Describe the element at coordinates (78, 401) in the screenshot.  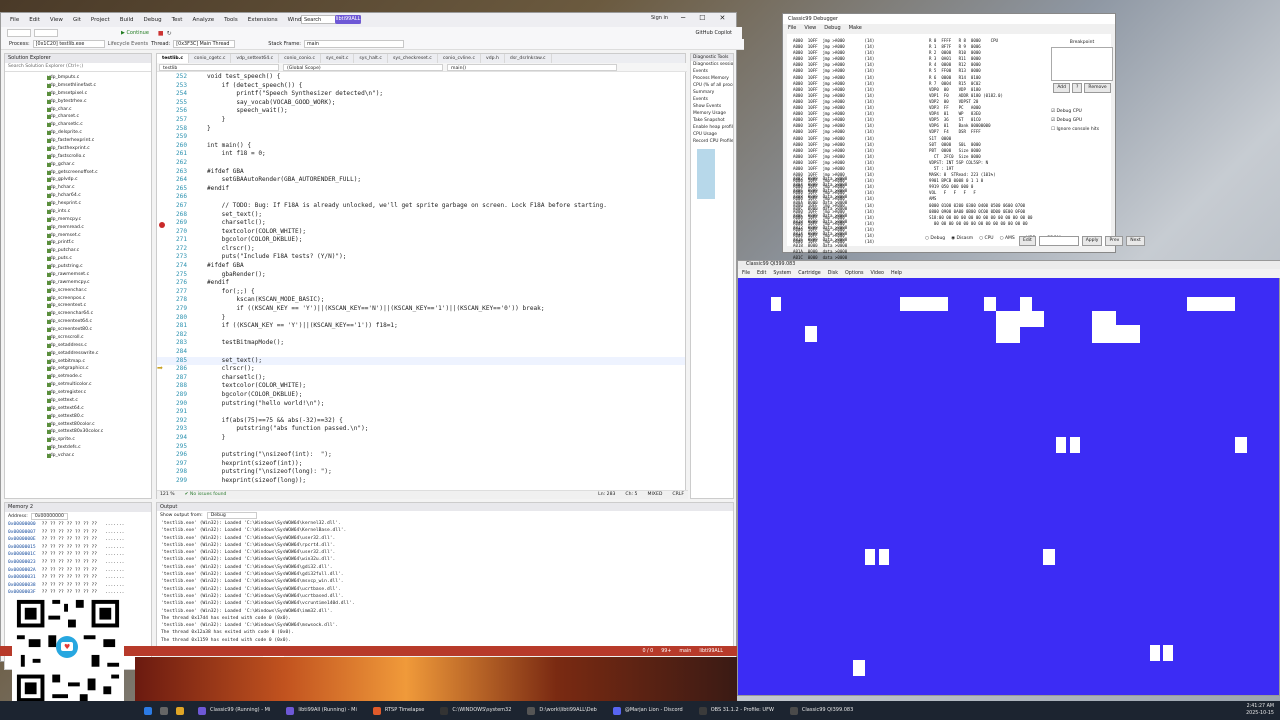
I see `solution-file-item: vdp_settext.c` at that location.